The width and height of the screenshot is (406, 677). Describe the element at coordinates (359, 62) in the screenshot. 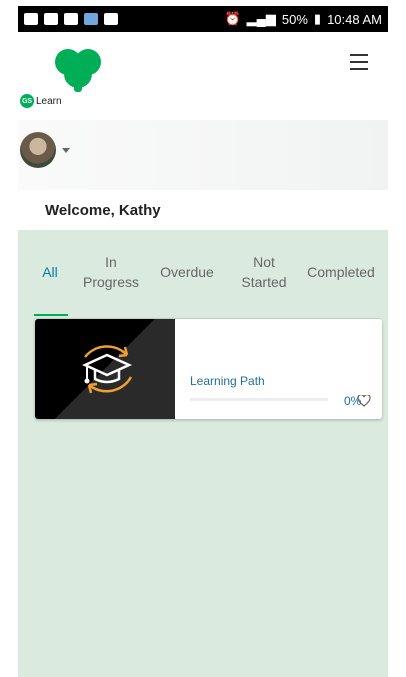

I see `menu-icon` at that location.